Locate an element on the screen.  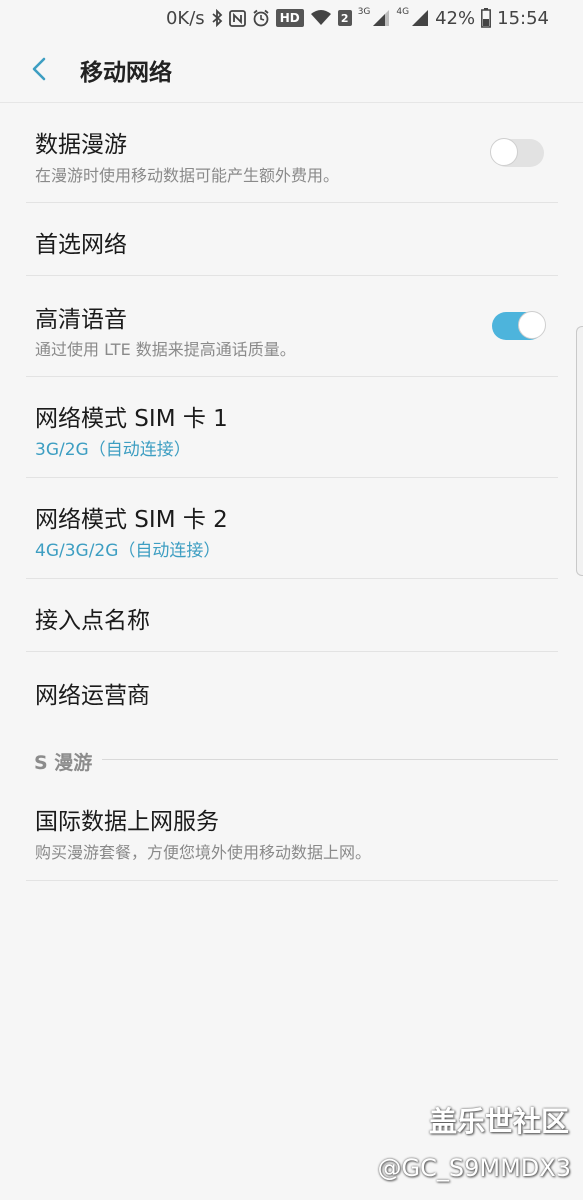
signal-sim2-icon is located at coordinates (420, 18).